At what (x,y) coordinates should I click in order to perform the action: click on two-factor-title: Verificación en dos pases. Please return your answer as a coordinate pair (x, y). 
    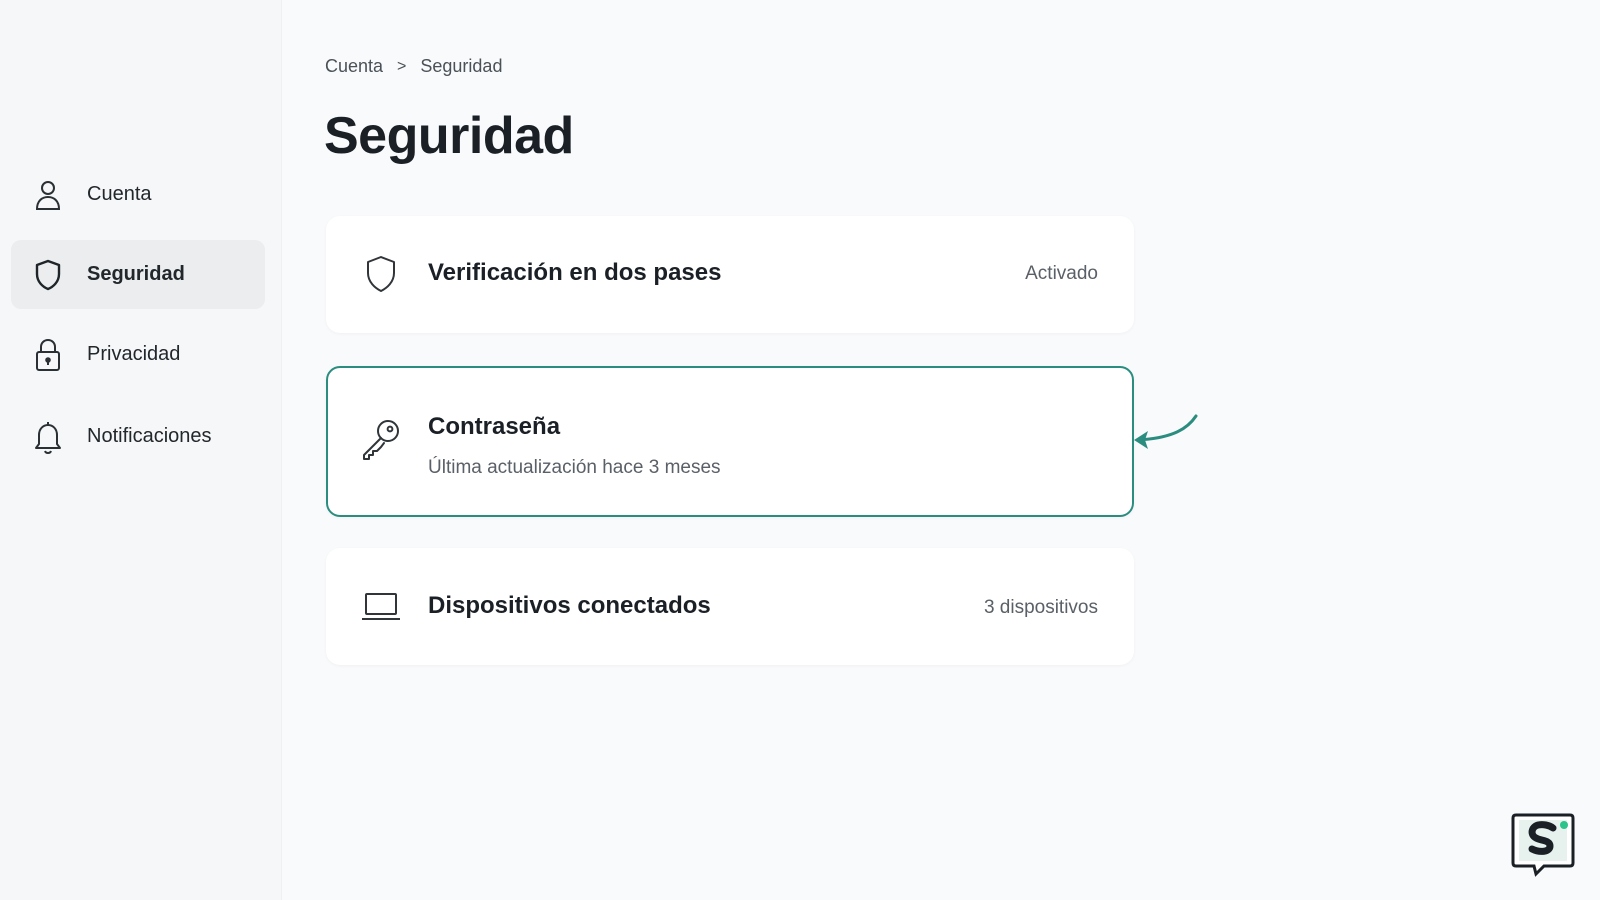
    Looking at the image, I should click on (575, 272).